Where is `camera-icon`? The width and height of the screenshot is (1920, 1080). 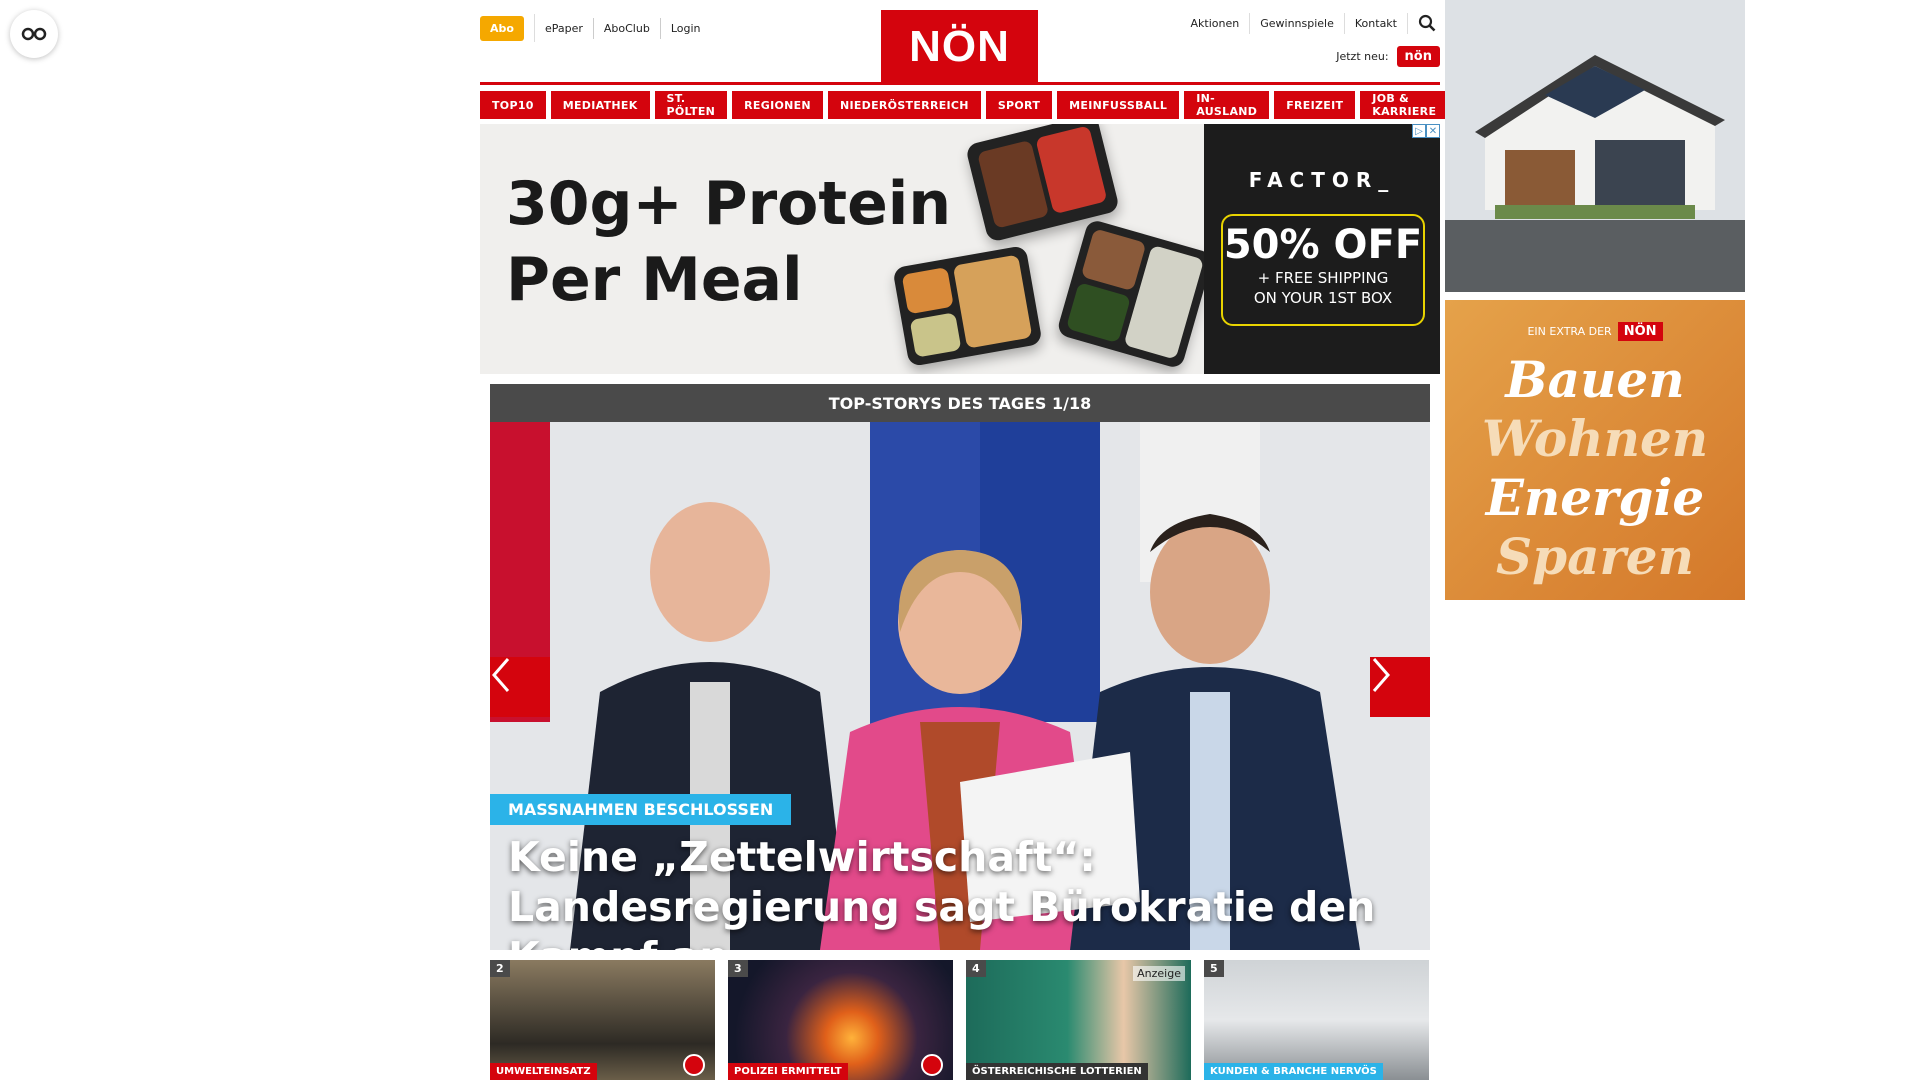
camera-icon is located at coordinates (932, 1065).